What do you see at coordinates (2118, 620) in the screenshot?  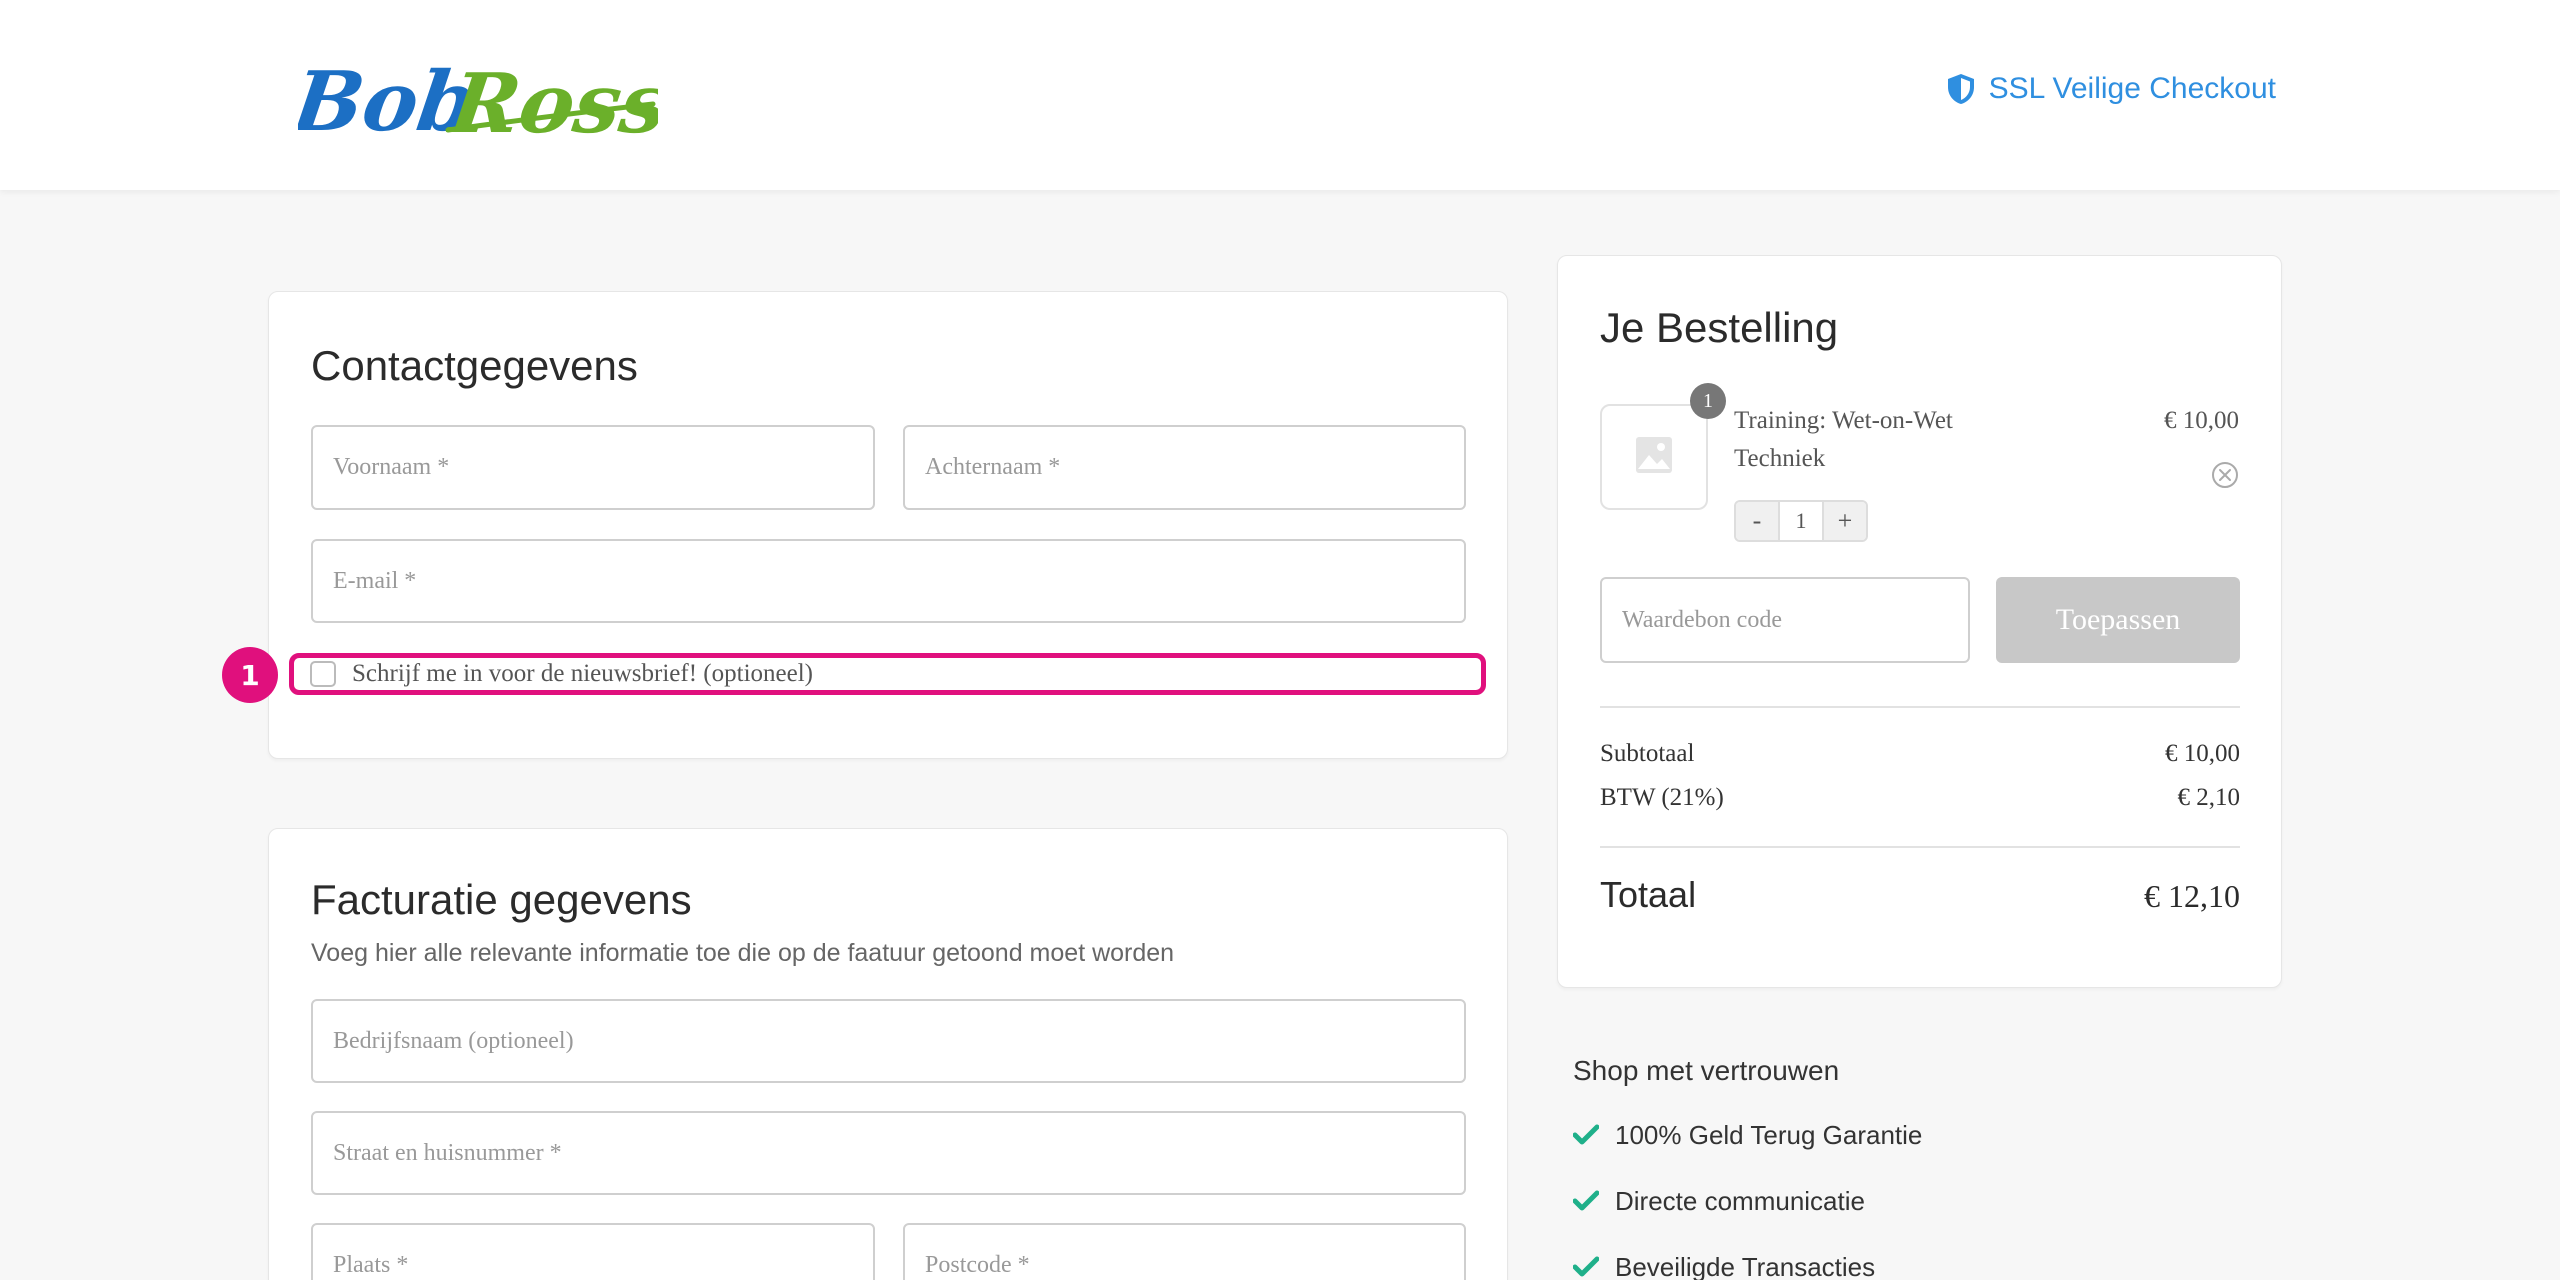 I see `apply-coupon-button: Toepassen` at bounding box center [2118, 620].